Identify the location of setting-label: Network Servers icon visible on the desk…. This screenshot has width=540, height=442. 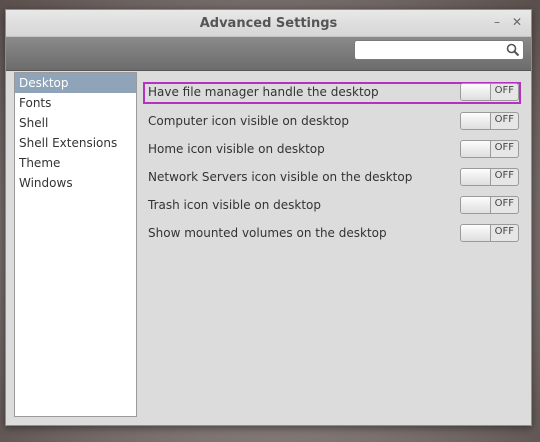
(280, 177).